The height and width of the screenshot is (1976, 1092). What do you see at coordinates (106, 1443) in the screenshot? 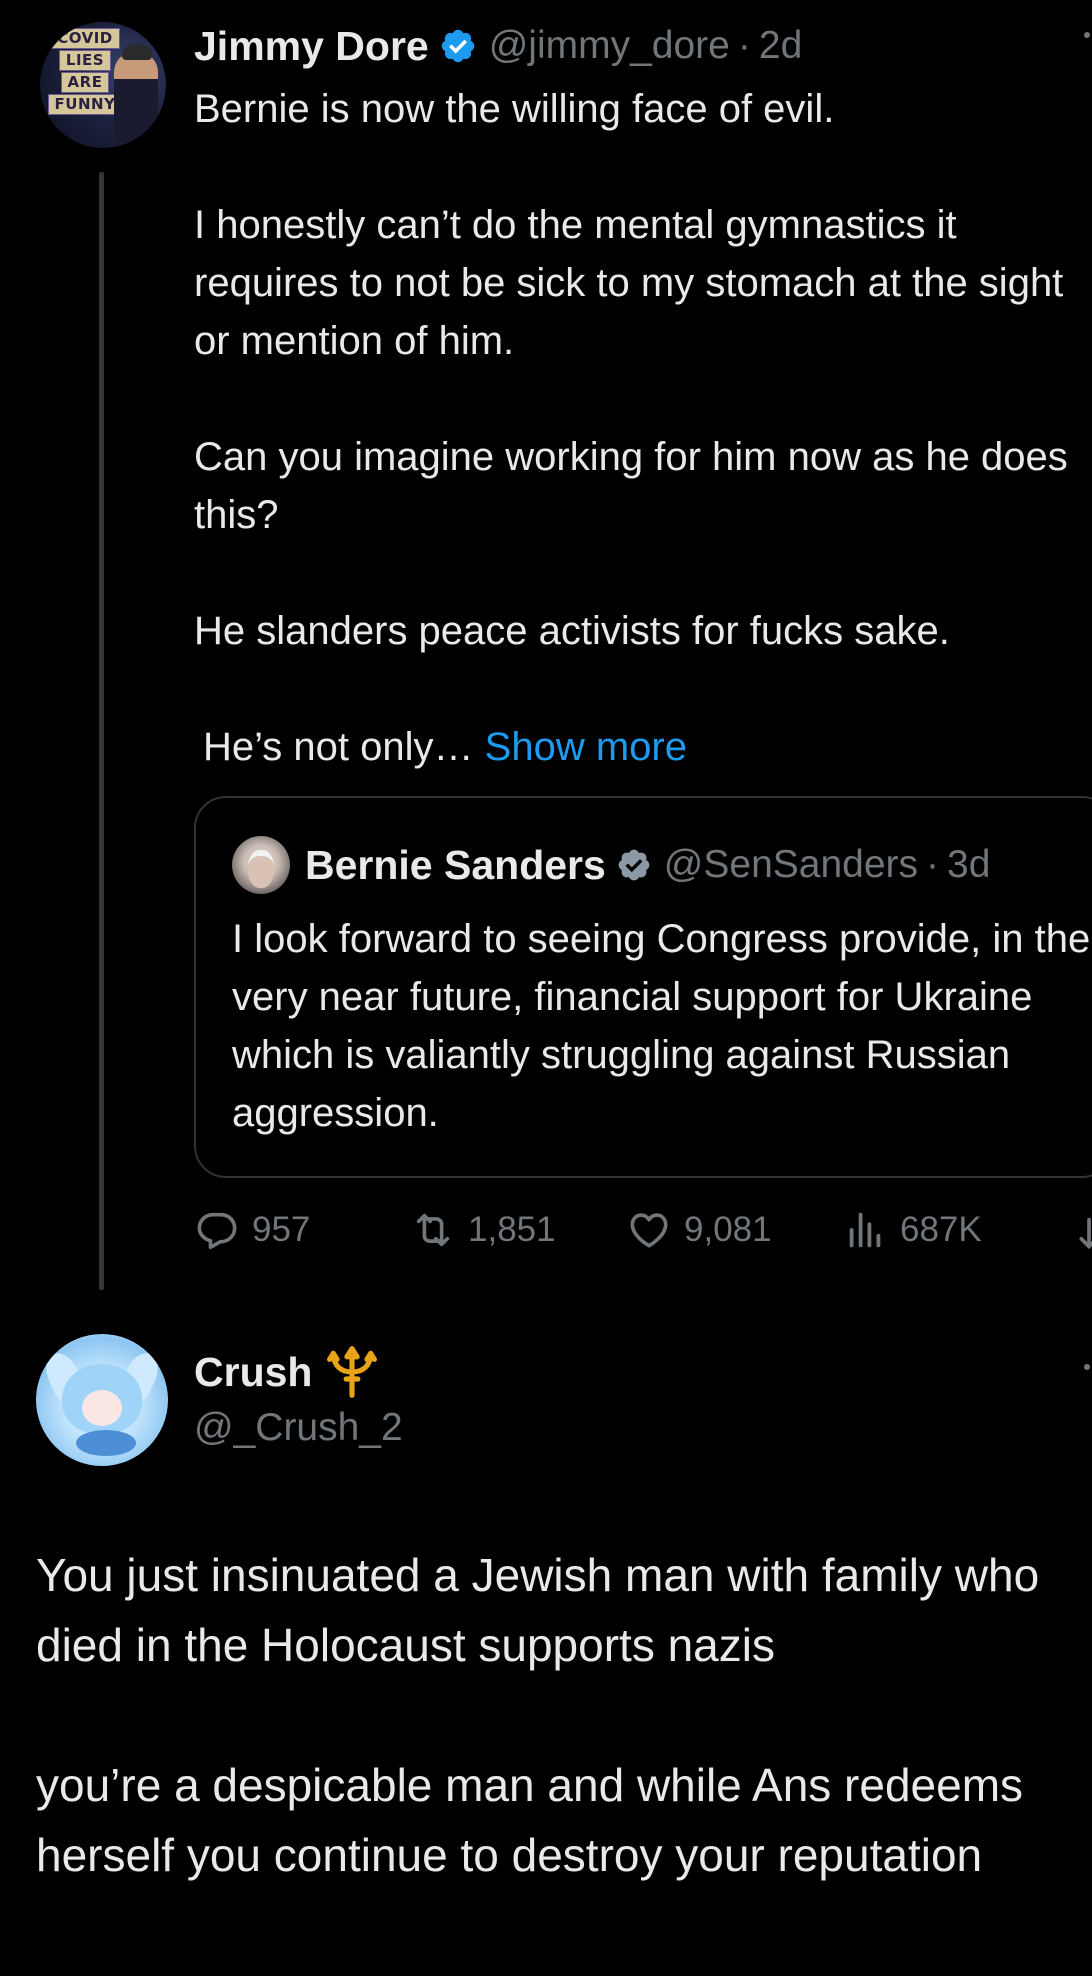
I see `avatar-ribbon` at bounding box center [106, 1443].